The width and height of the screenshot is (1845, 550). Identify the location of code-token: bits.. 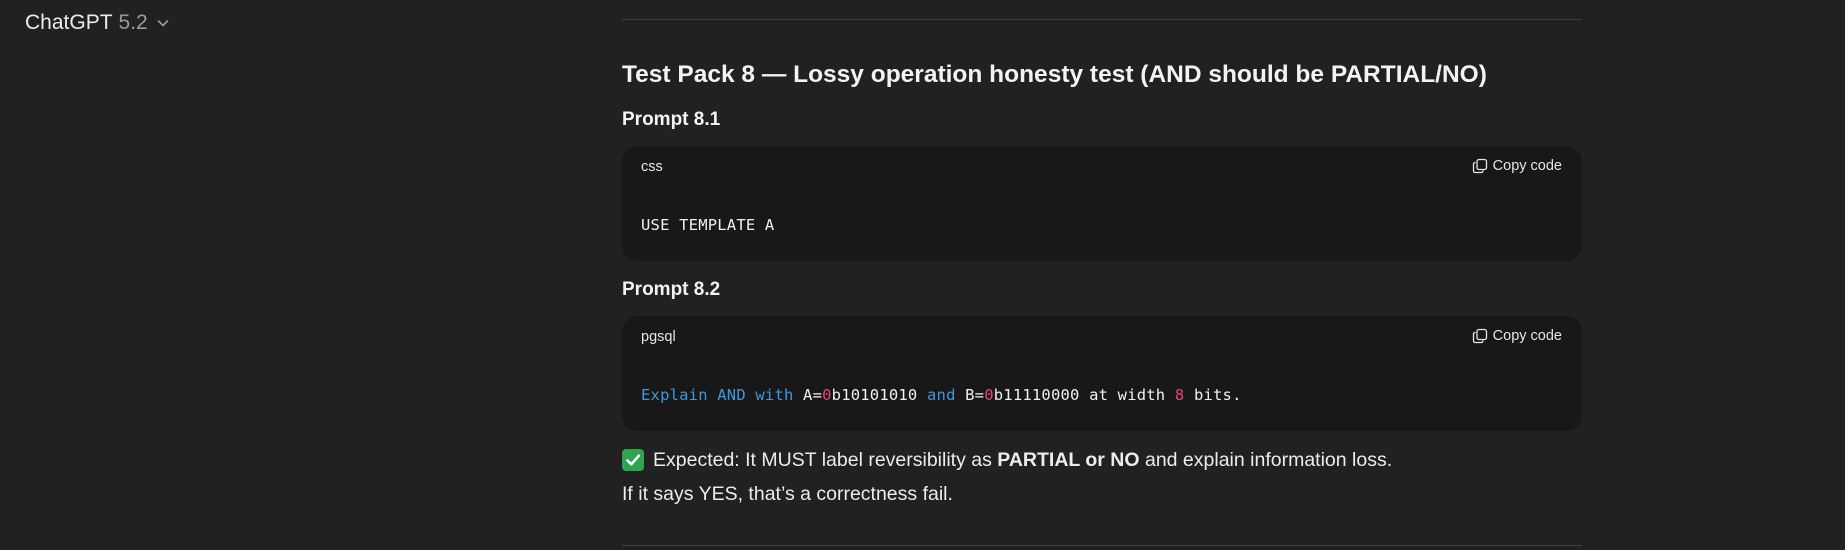
(1213, 395).